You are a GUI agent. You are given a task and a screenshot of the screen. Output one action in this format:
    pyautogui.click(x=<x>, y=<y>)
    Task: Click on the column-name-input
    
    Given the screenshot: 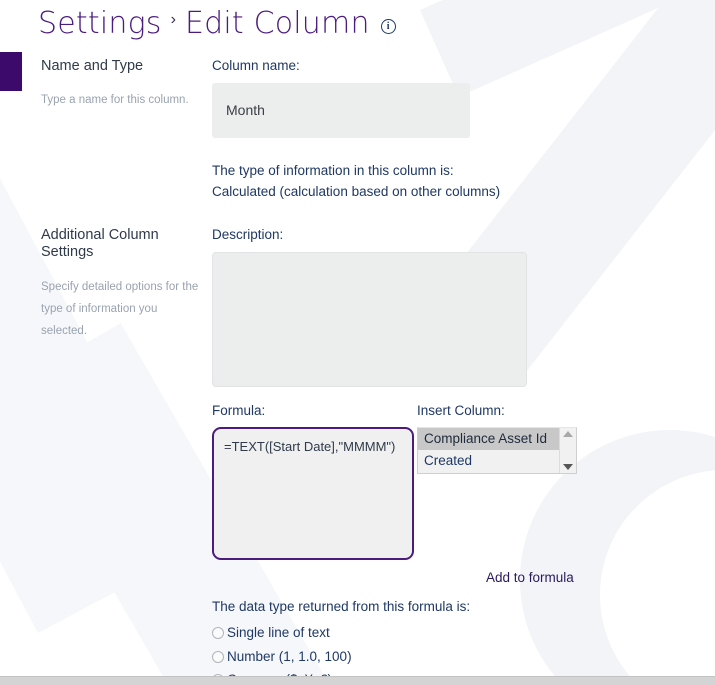 What is the action you would take?
    pyautogui.click(x=341, y=110)
    